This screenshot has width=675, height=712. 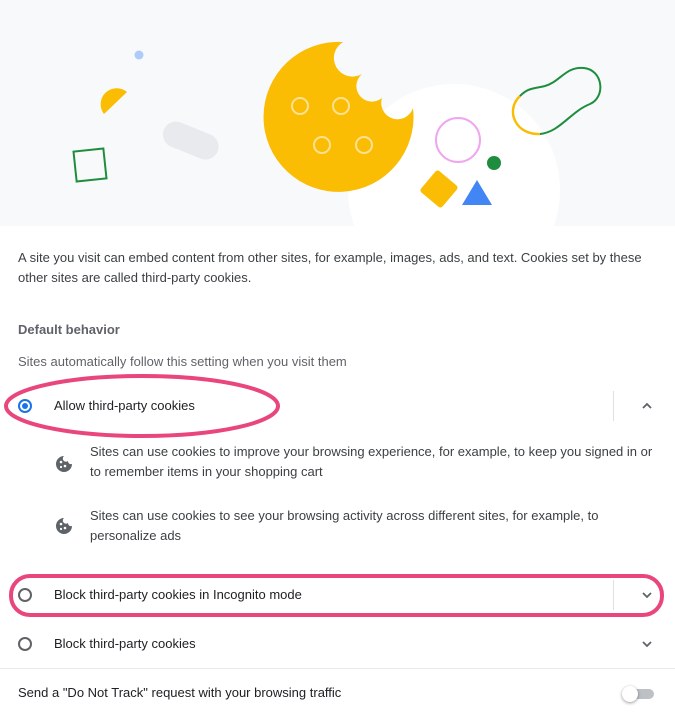 What do you see at coordinates (190, 140) in the screenshot?
I see `gray-pill-shape` at bounding box center [190, 140].